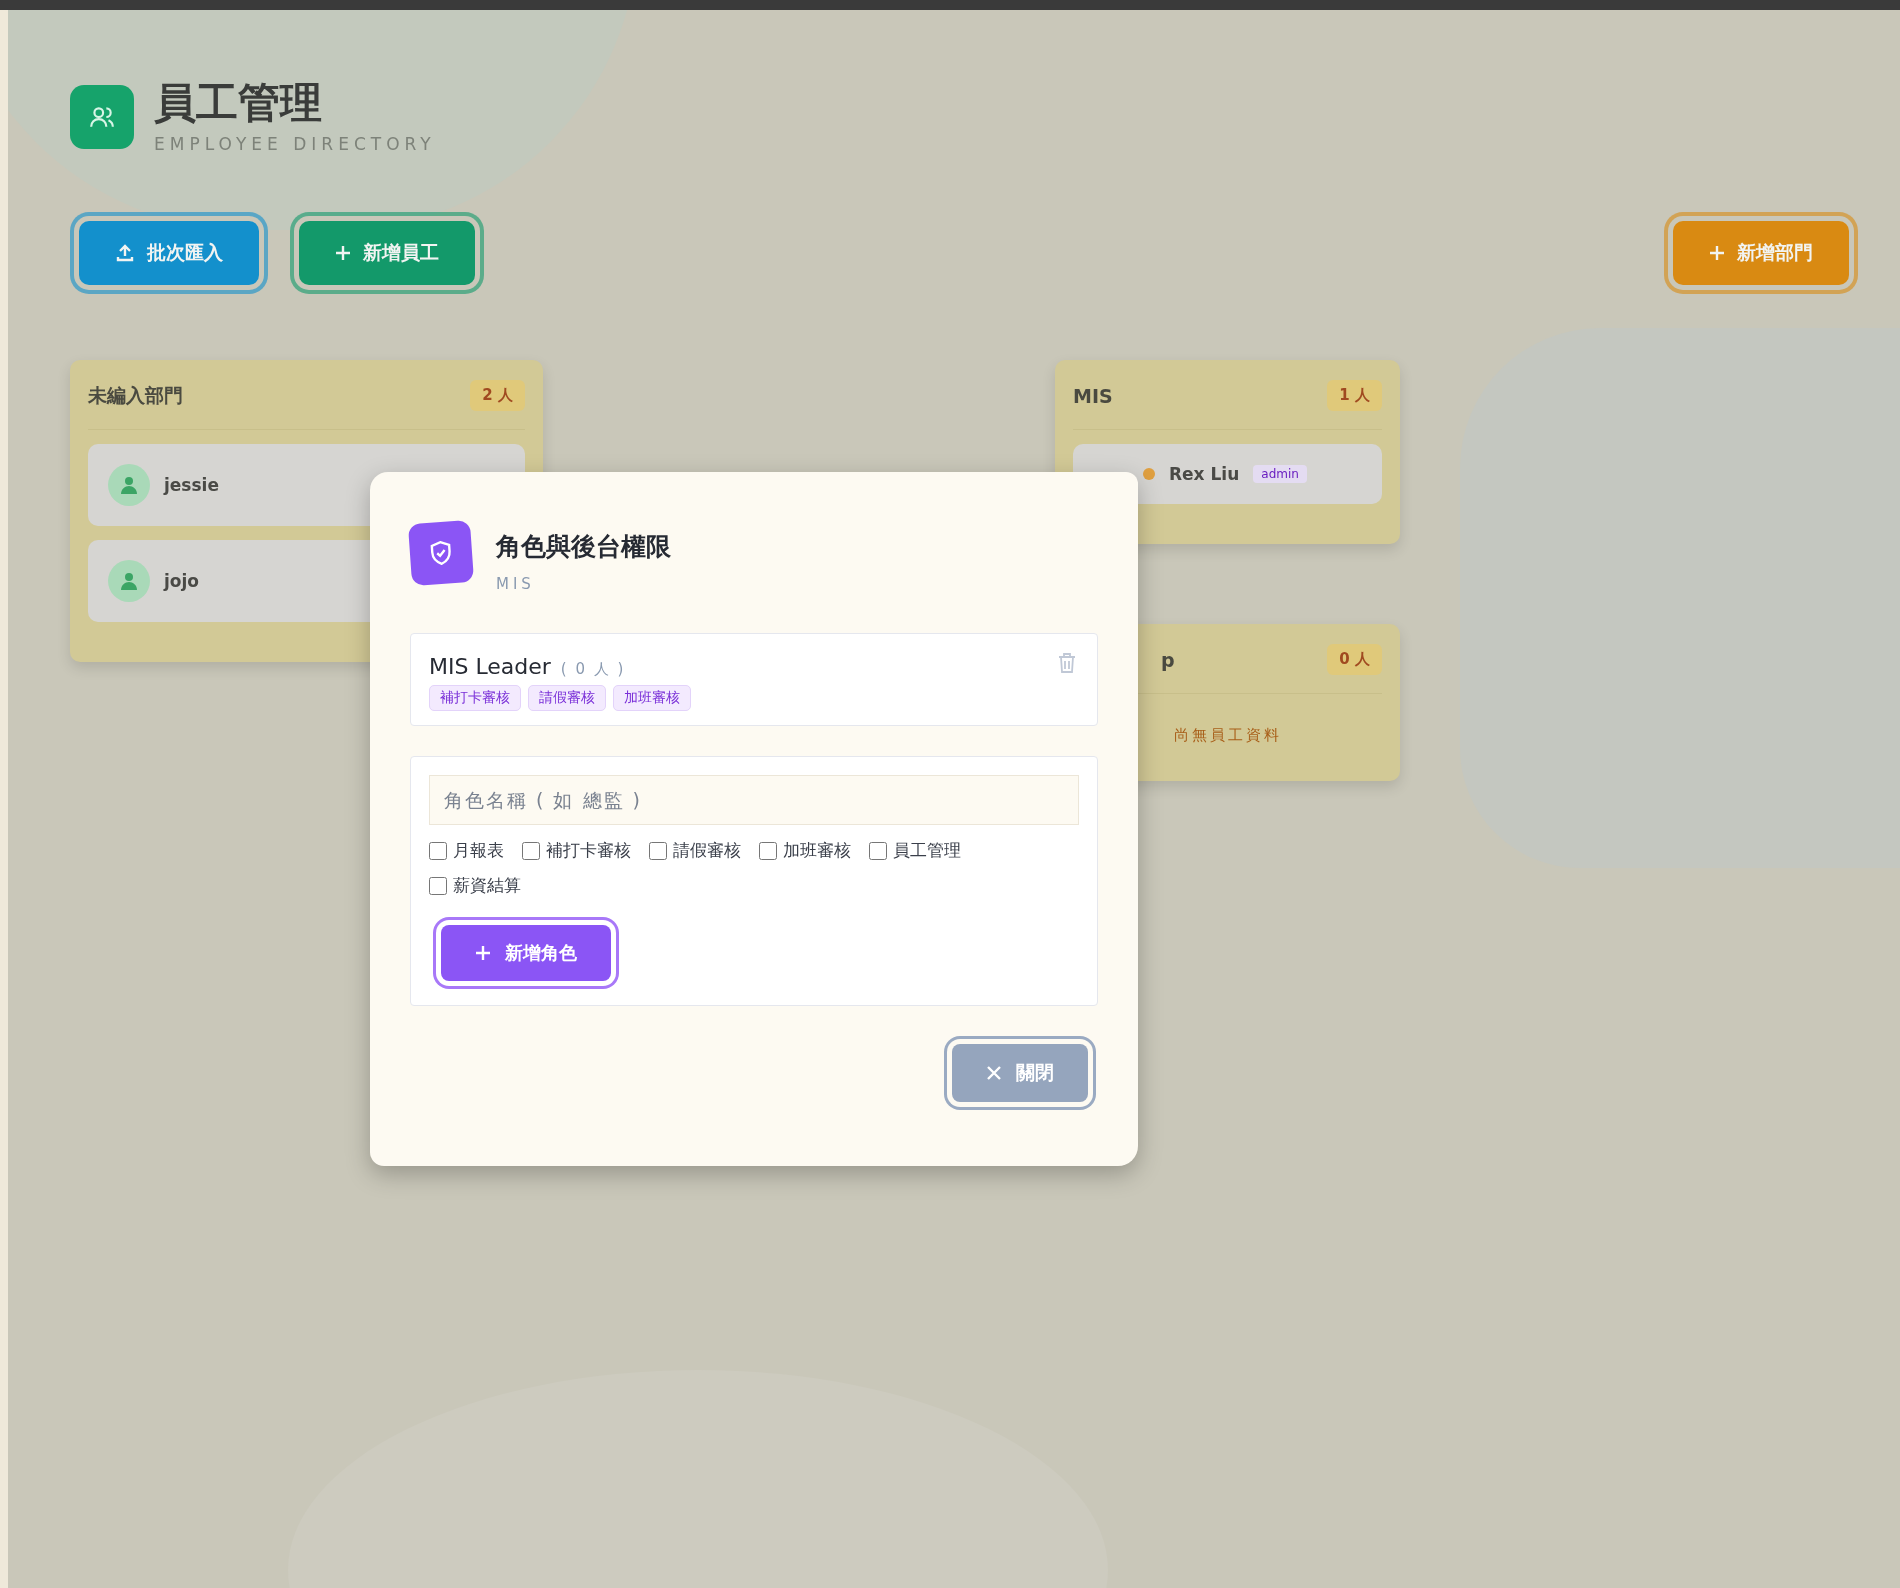 Image resolution: width=1900 pixels, height=1588 pixels. I want to click on upload-icon, so click(125, 253).